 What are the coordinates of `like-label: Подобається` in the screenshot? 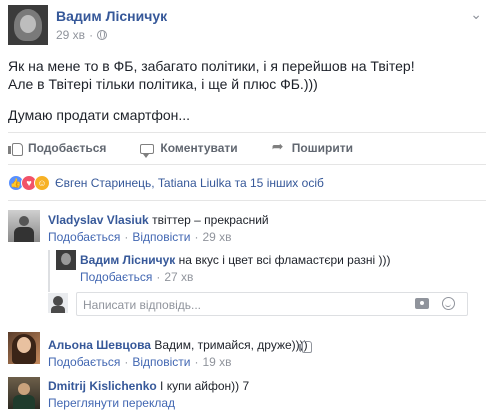 It's located at (67, 148).